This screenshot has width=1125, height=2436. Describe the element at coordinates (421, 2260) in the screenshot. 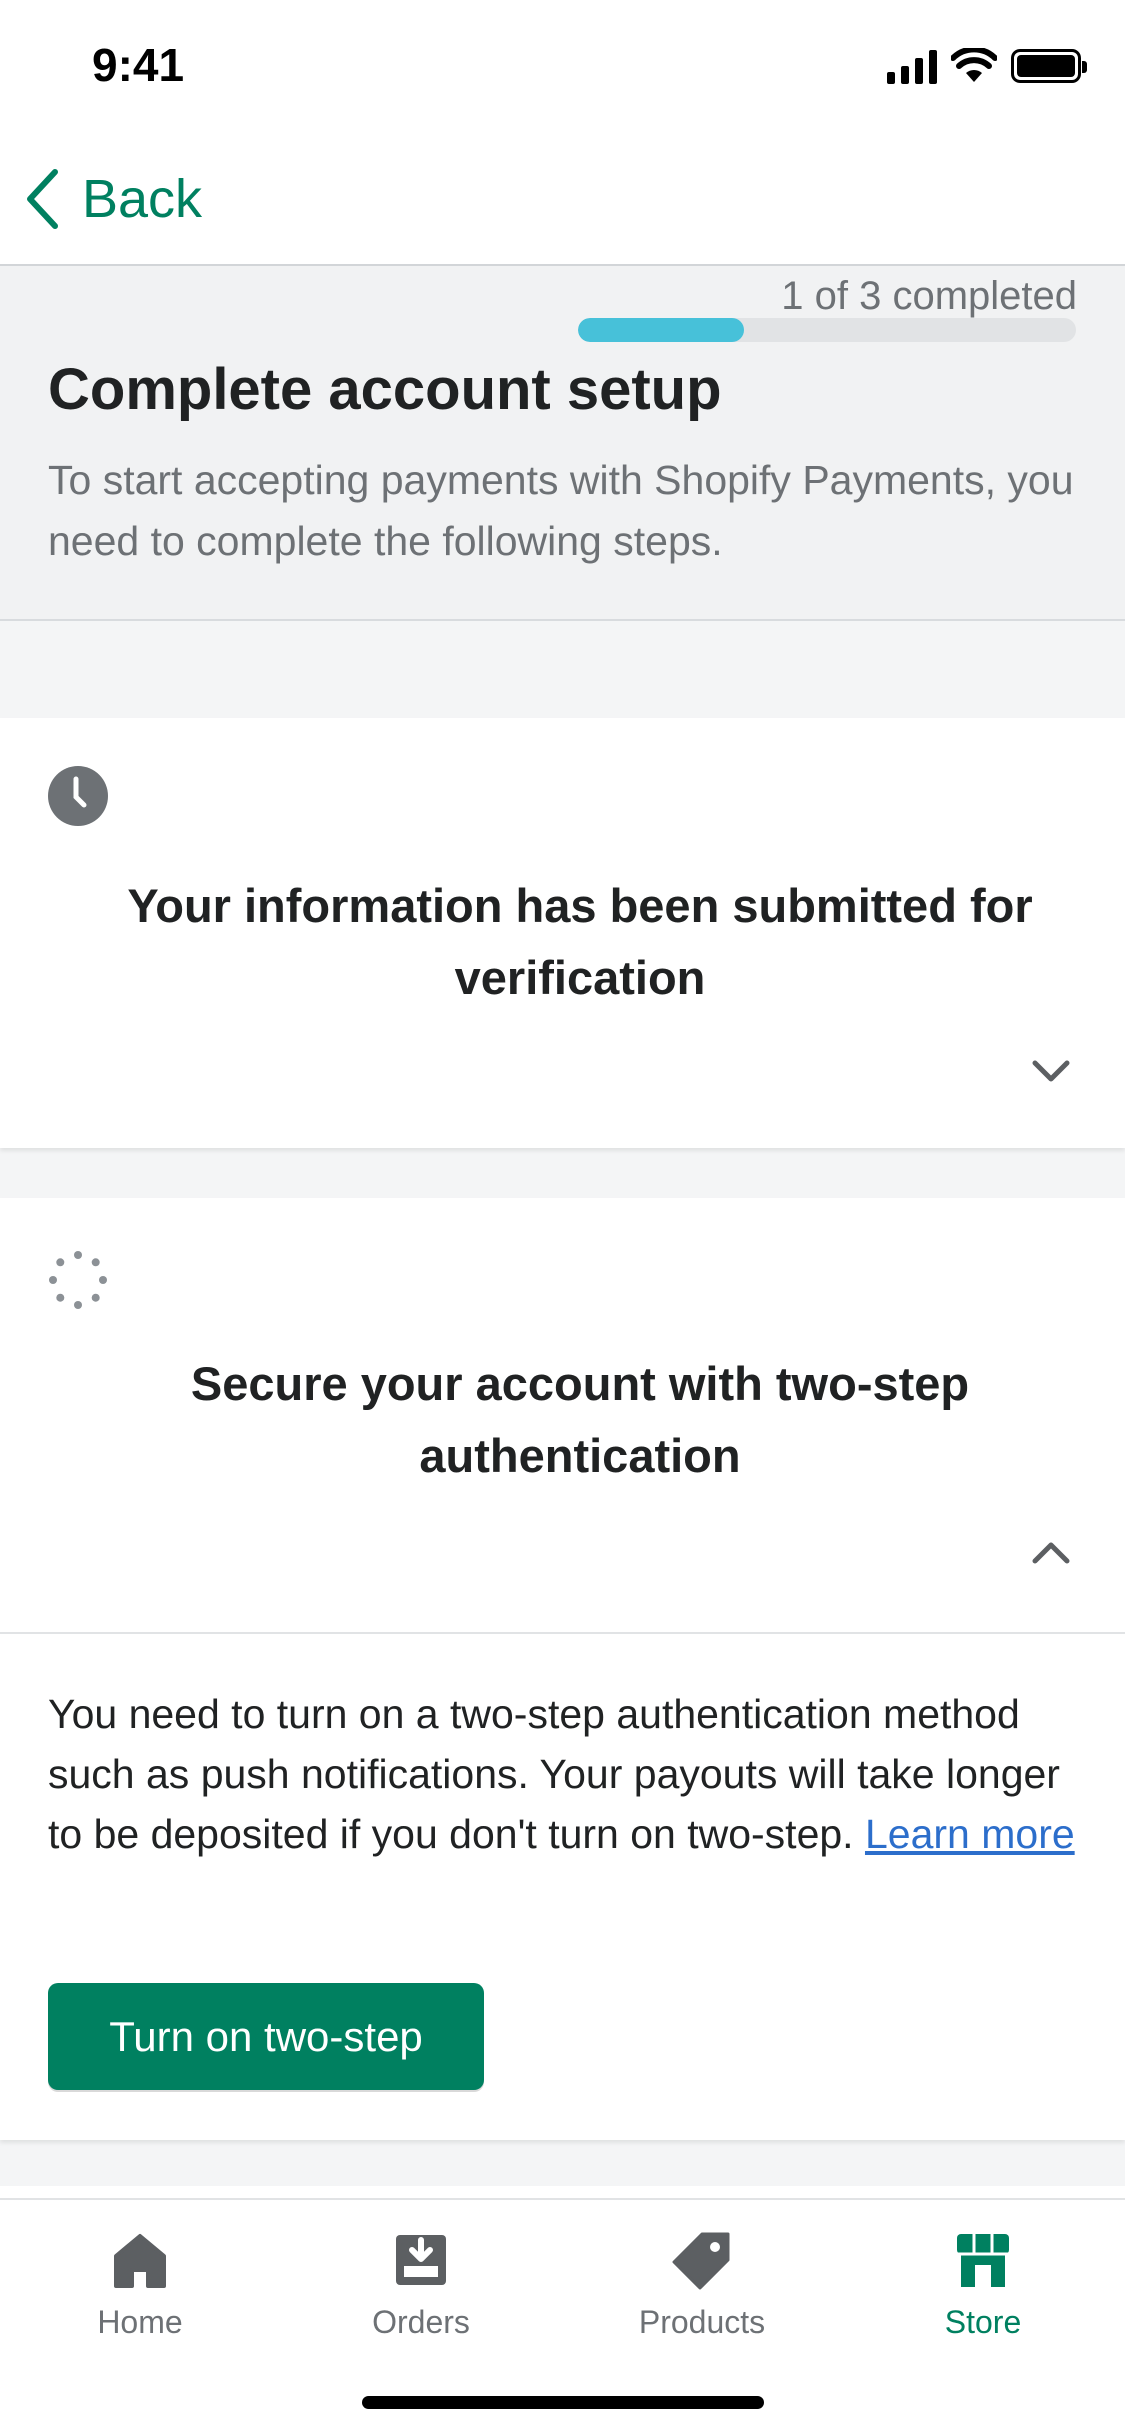

I see `orders-icon` at that location.